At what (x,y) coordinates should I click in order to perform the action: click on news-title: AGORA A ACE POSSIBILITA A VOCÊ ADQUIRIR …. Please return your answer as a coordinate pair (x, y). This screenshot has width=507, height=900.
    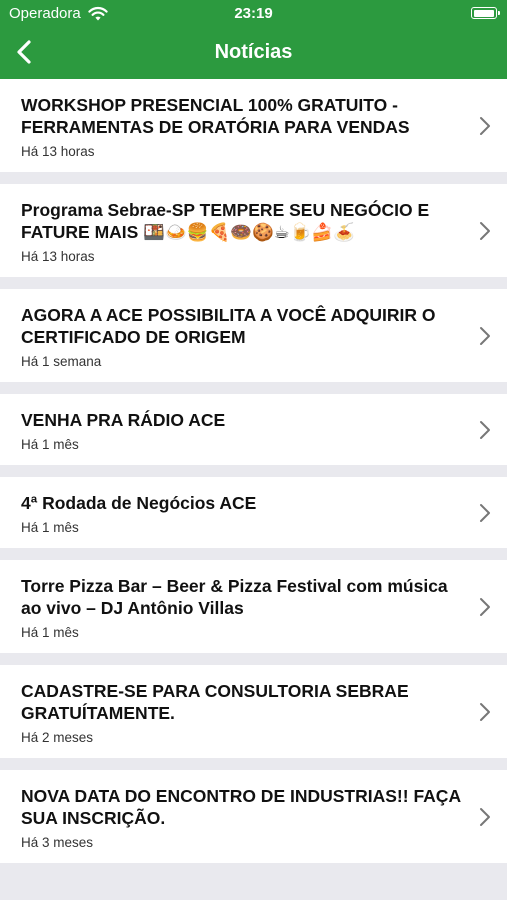
    Looking at the image, I should click on (228, 326).